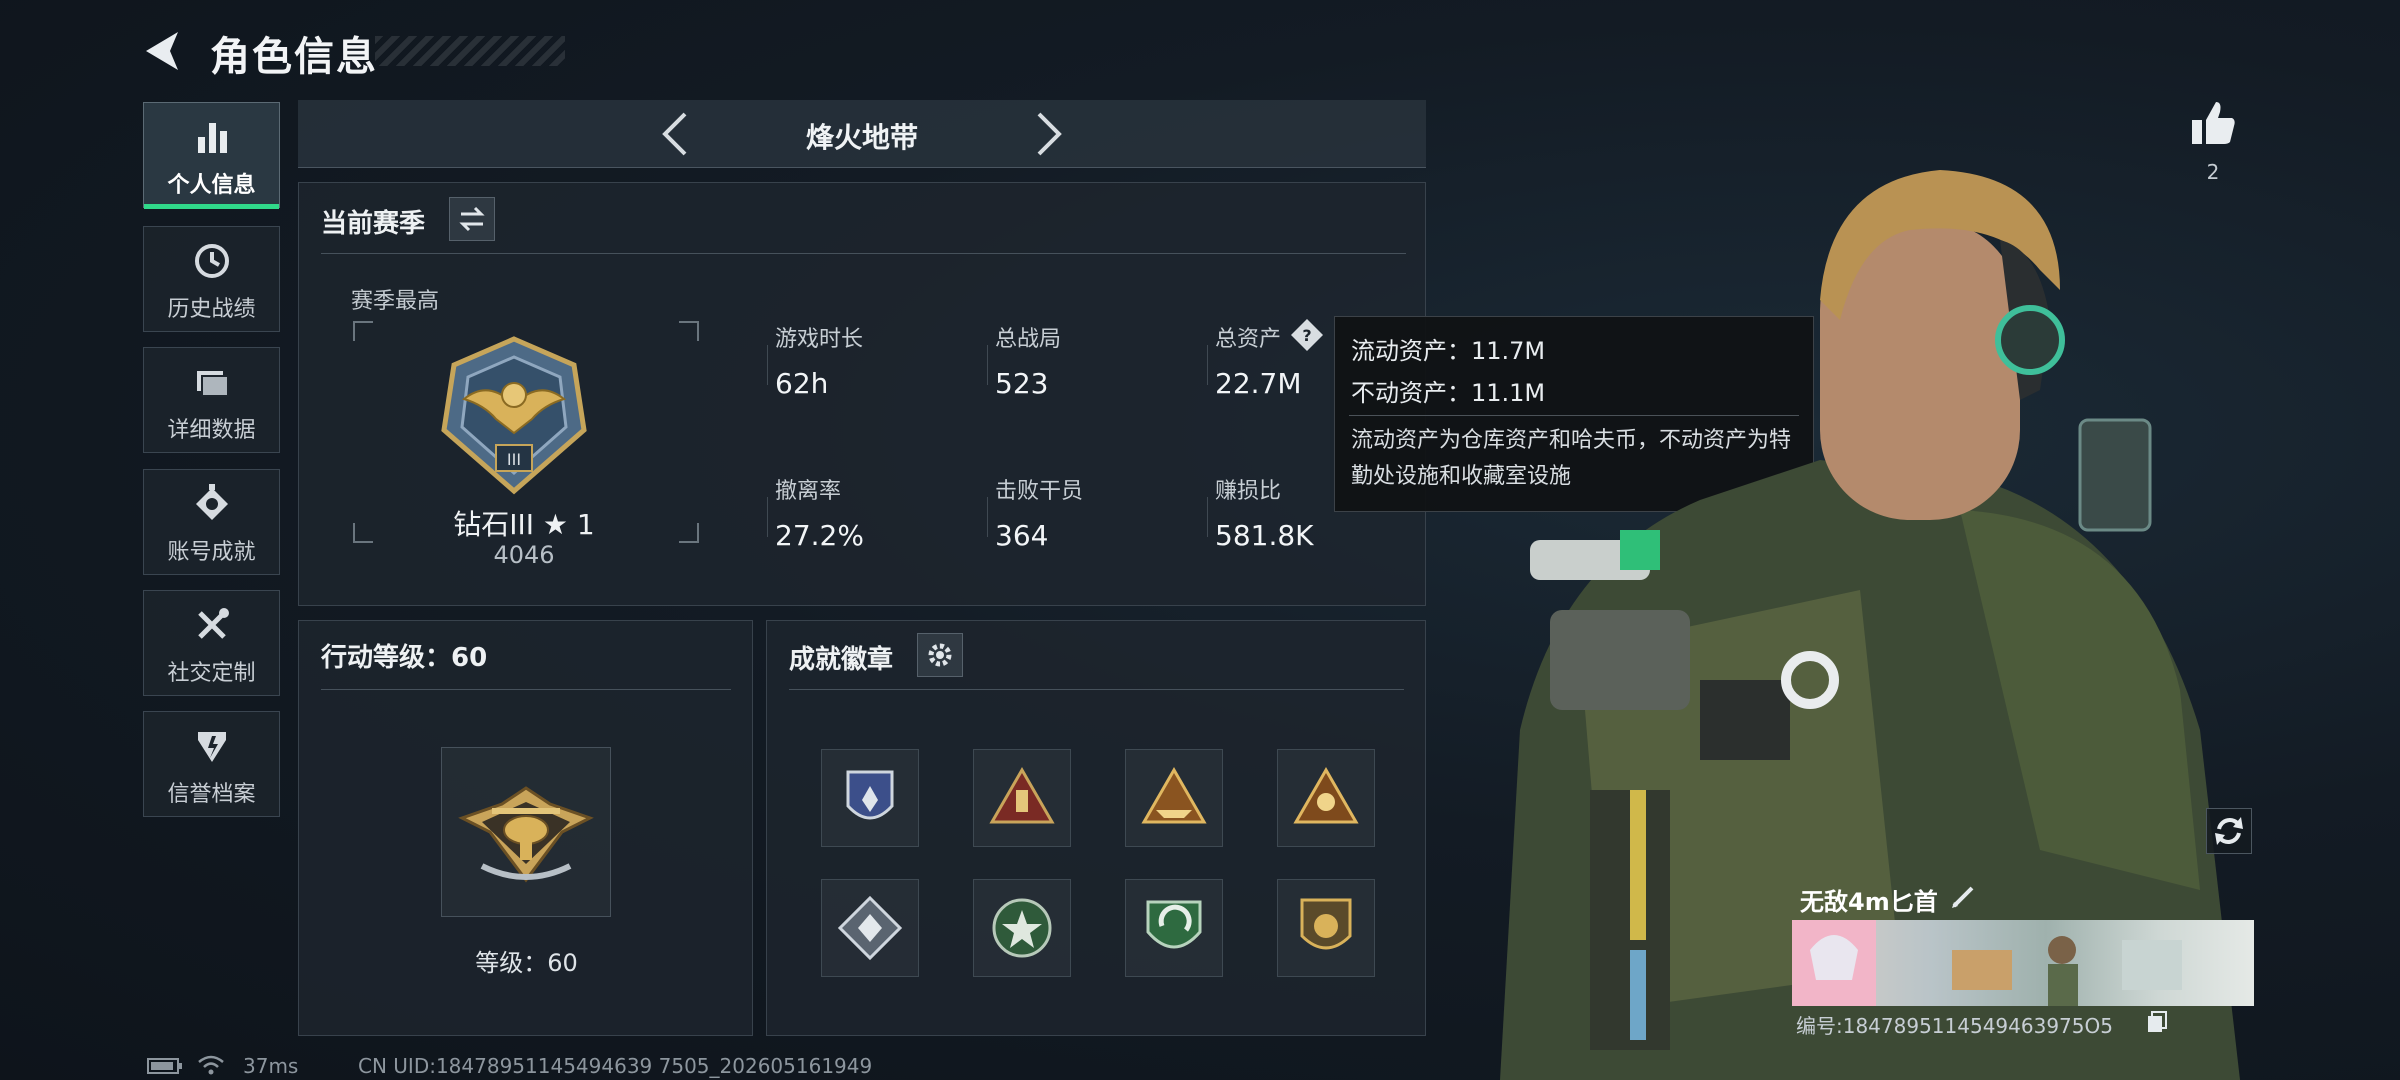 The width and height of the screenshot is (2400, 1080). I want to click on ping-readout: 37ms, so click(271, 1066).